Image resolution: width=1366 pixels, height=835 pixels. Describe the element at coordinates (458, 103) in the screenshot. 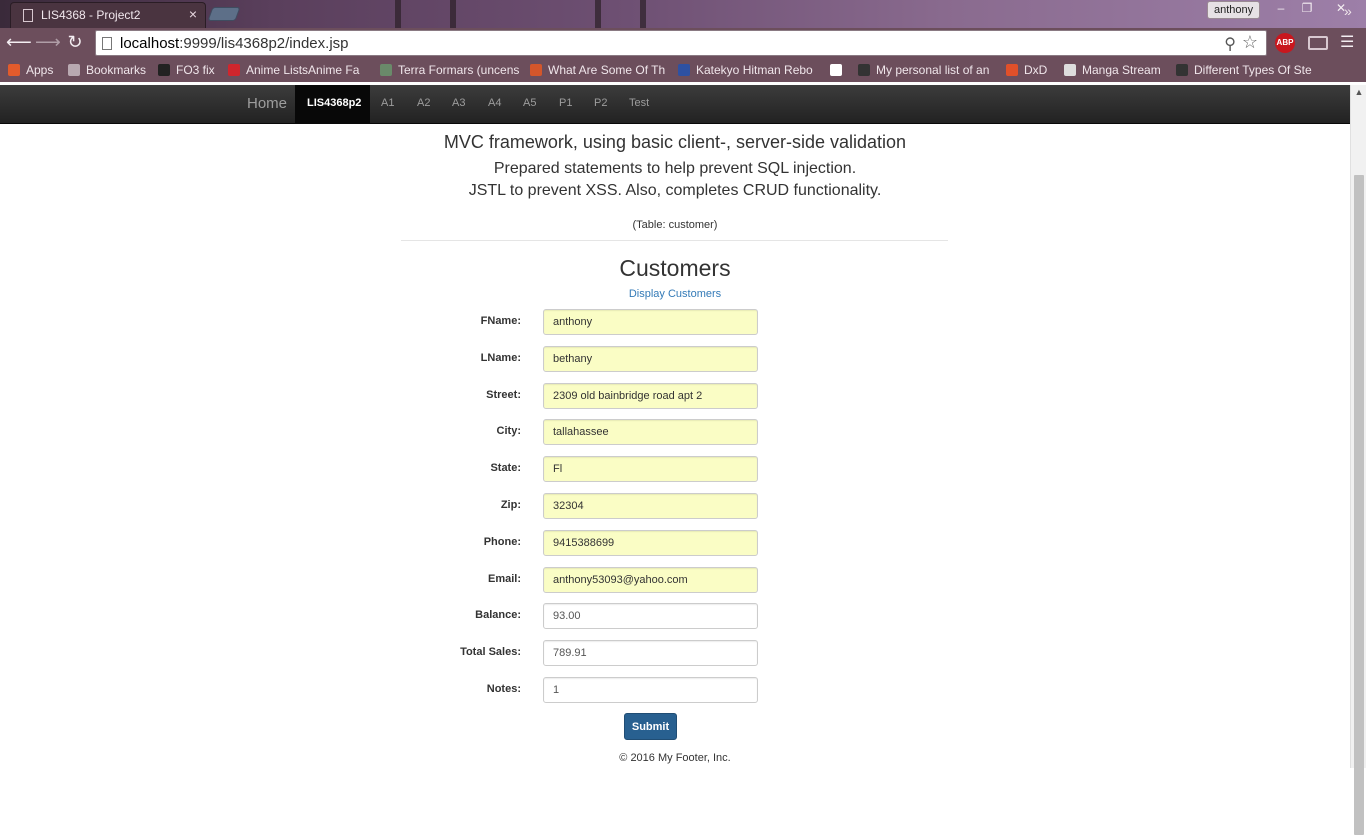

I see `nav-item-a3: A3` at that location.